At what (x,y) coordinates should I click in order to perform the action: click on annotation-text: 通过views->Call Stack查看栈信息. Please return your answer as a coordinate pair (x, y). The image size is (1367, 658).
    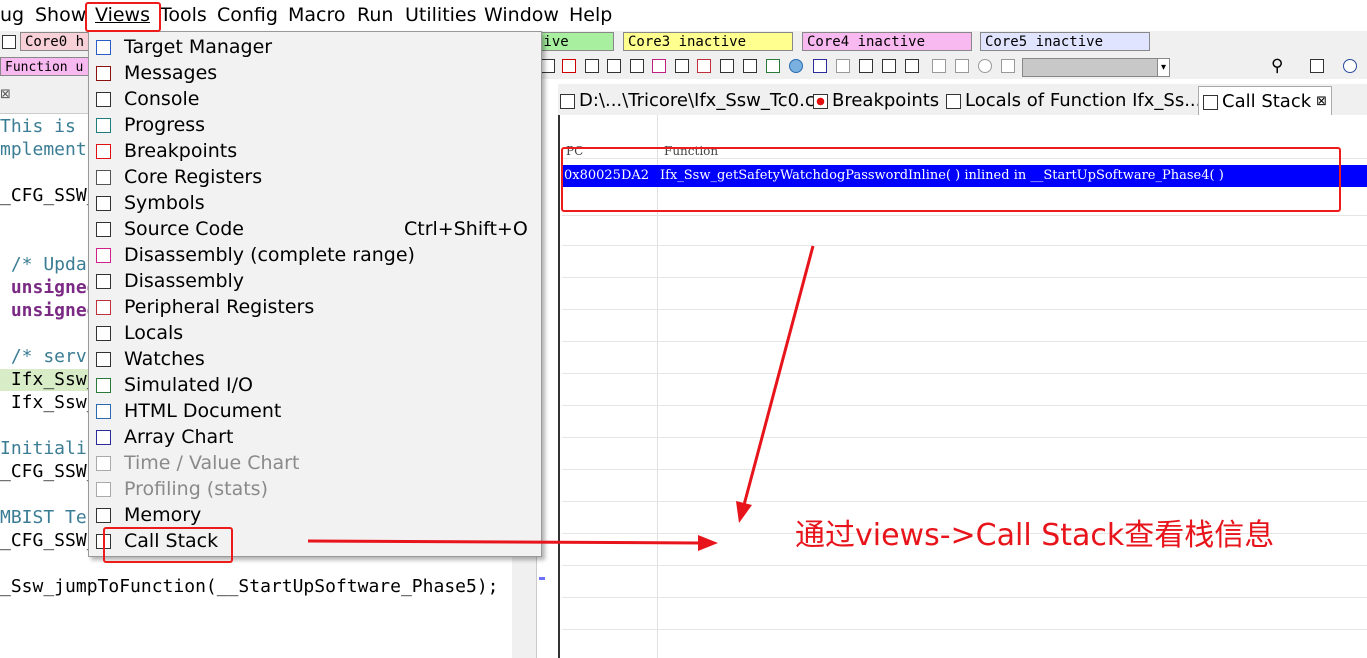
    Looking at the image, I should click on (1035, 535).